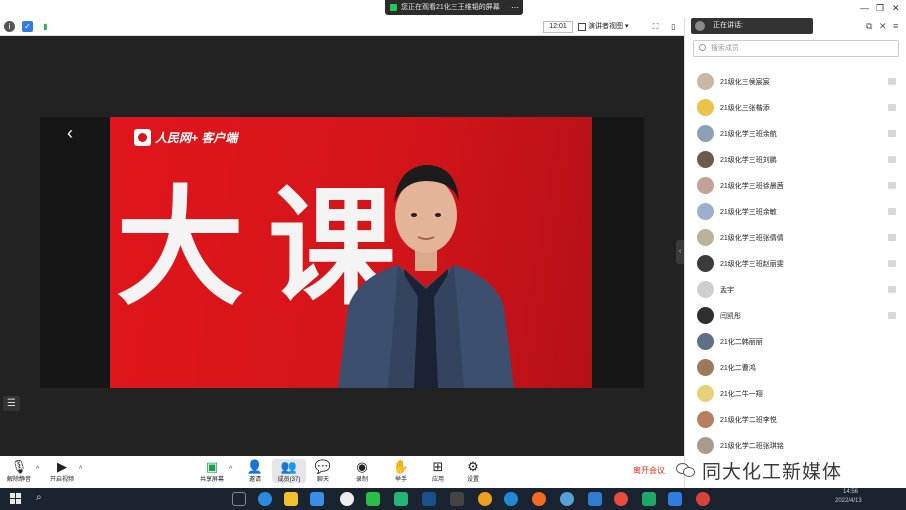 The height and width of the screenshot is (510, 906). What do you see at coordinates (265, 499) in the screenshot?
I see `edge-icon` at bounding box center [265, 499].